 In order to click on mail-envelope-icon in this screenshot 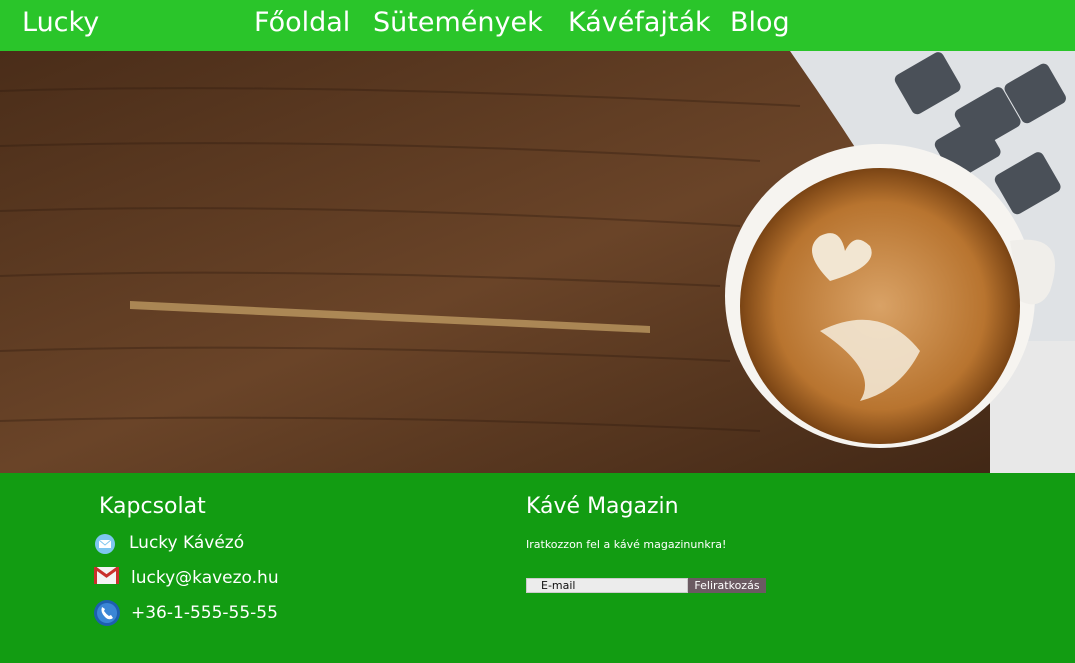, I will do `click(105, 546)`.